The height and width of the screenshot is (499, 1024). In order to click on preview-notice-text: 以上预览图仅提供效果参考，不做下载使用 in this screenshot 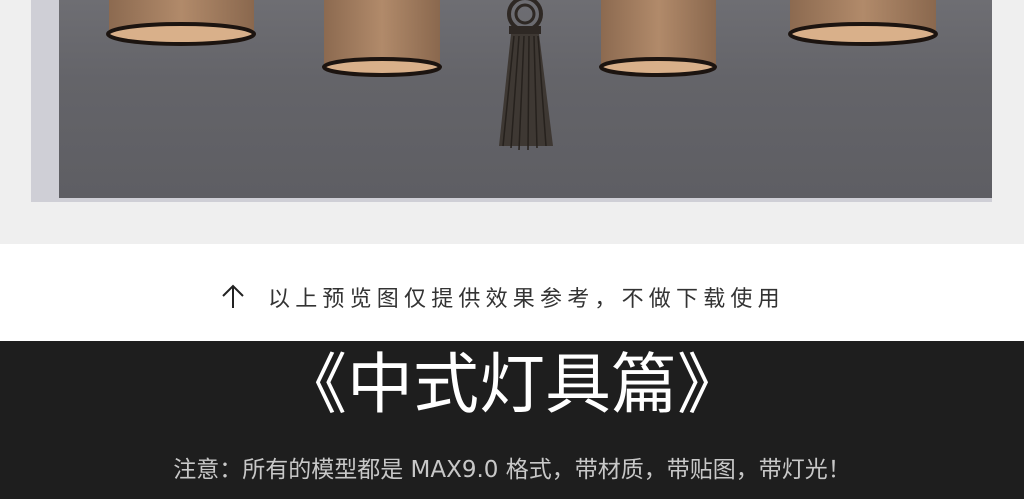, I will do `click(526, 299)`.